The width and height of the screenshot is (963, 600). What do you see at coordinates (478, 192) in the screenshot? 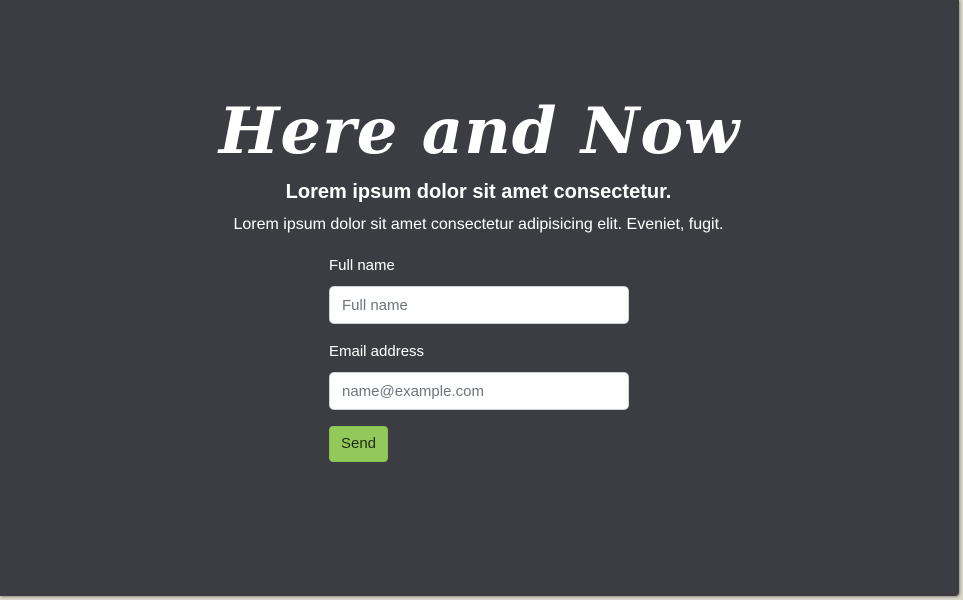
I see `page-subtitle: Lorem ipsum dolor sit amet consectetur.` at bounding box center [478, 192].